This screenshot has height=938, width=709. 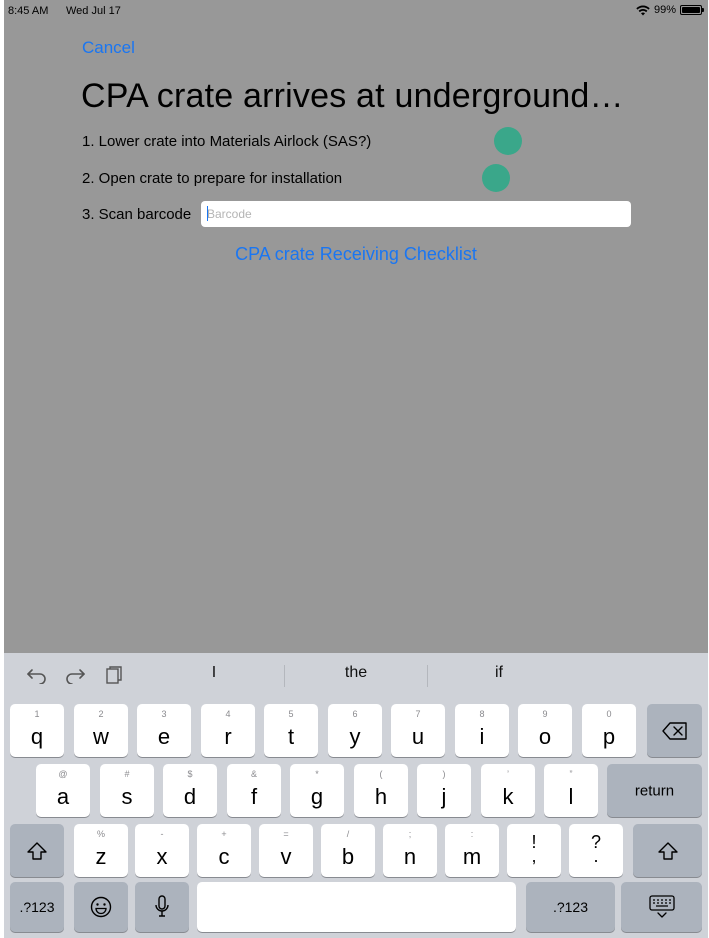 I want to click on shift-icon, so click(x=667, y=850).